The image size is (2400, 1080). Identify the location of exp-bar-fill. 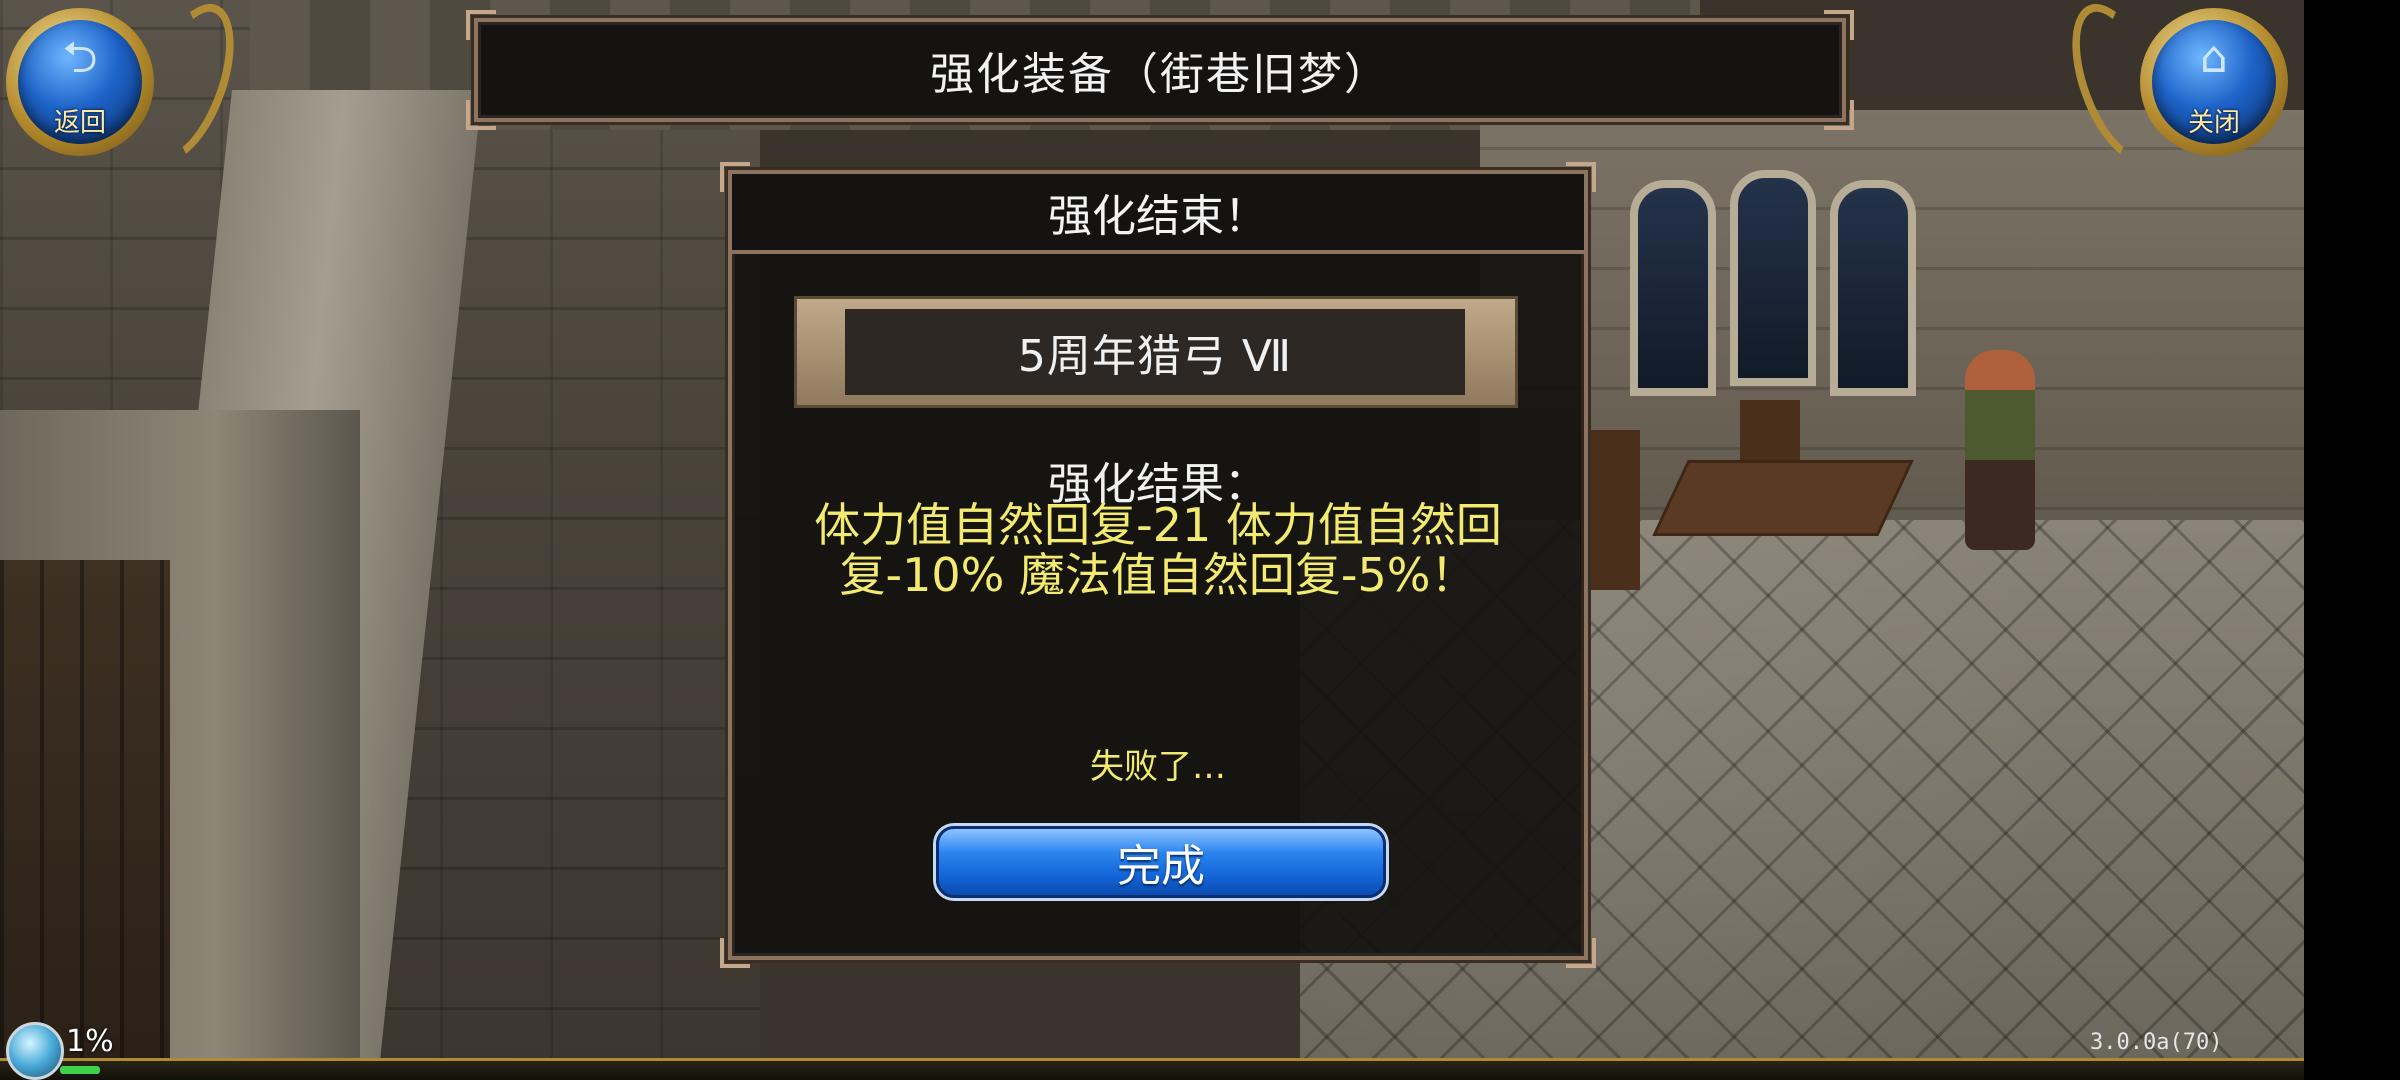
(80, 1070).